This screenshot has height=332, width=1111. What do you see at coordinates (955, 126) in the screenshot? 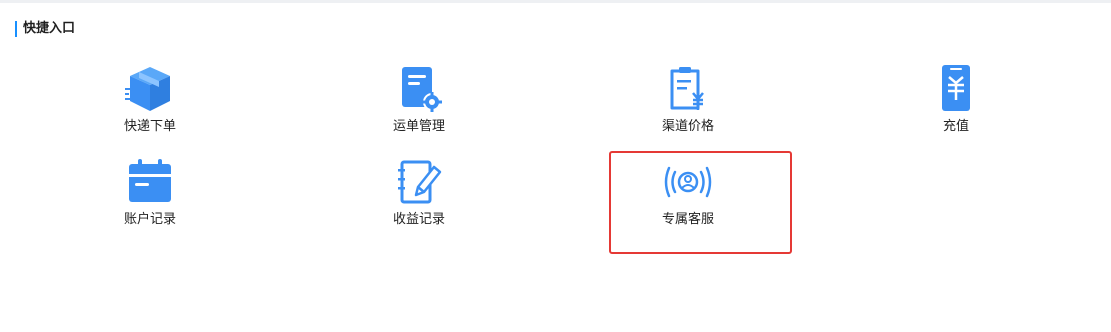
I see `tile-label: 充值` at bounding box center [955, 126].